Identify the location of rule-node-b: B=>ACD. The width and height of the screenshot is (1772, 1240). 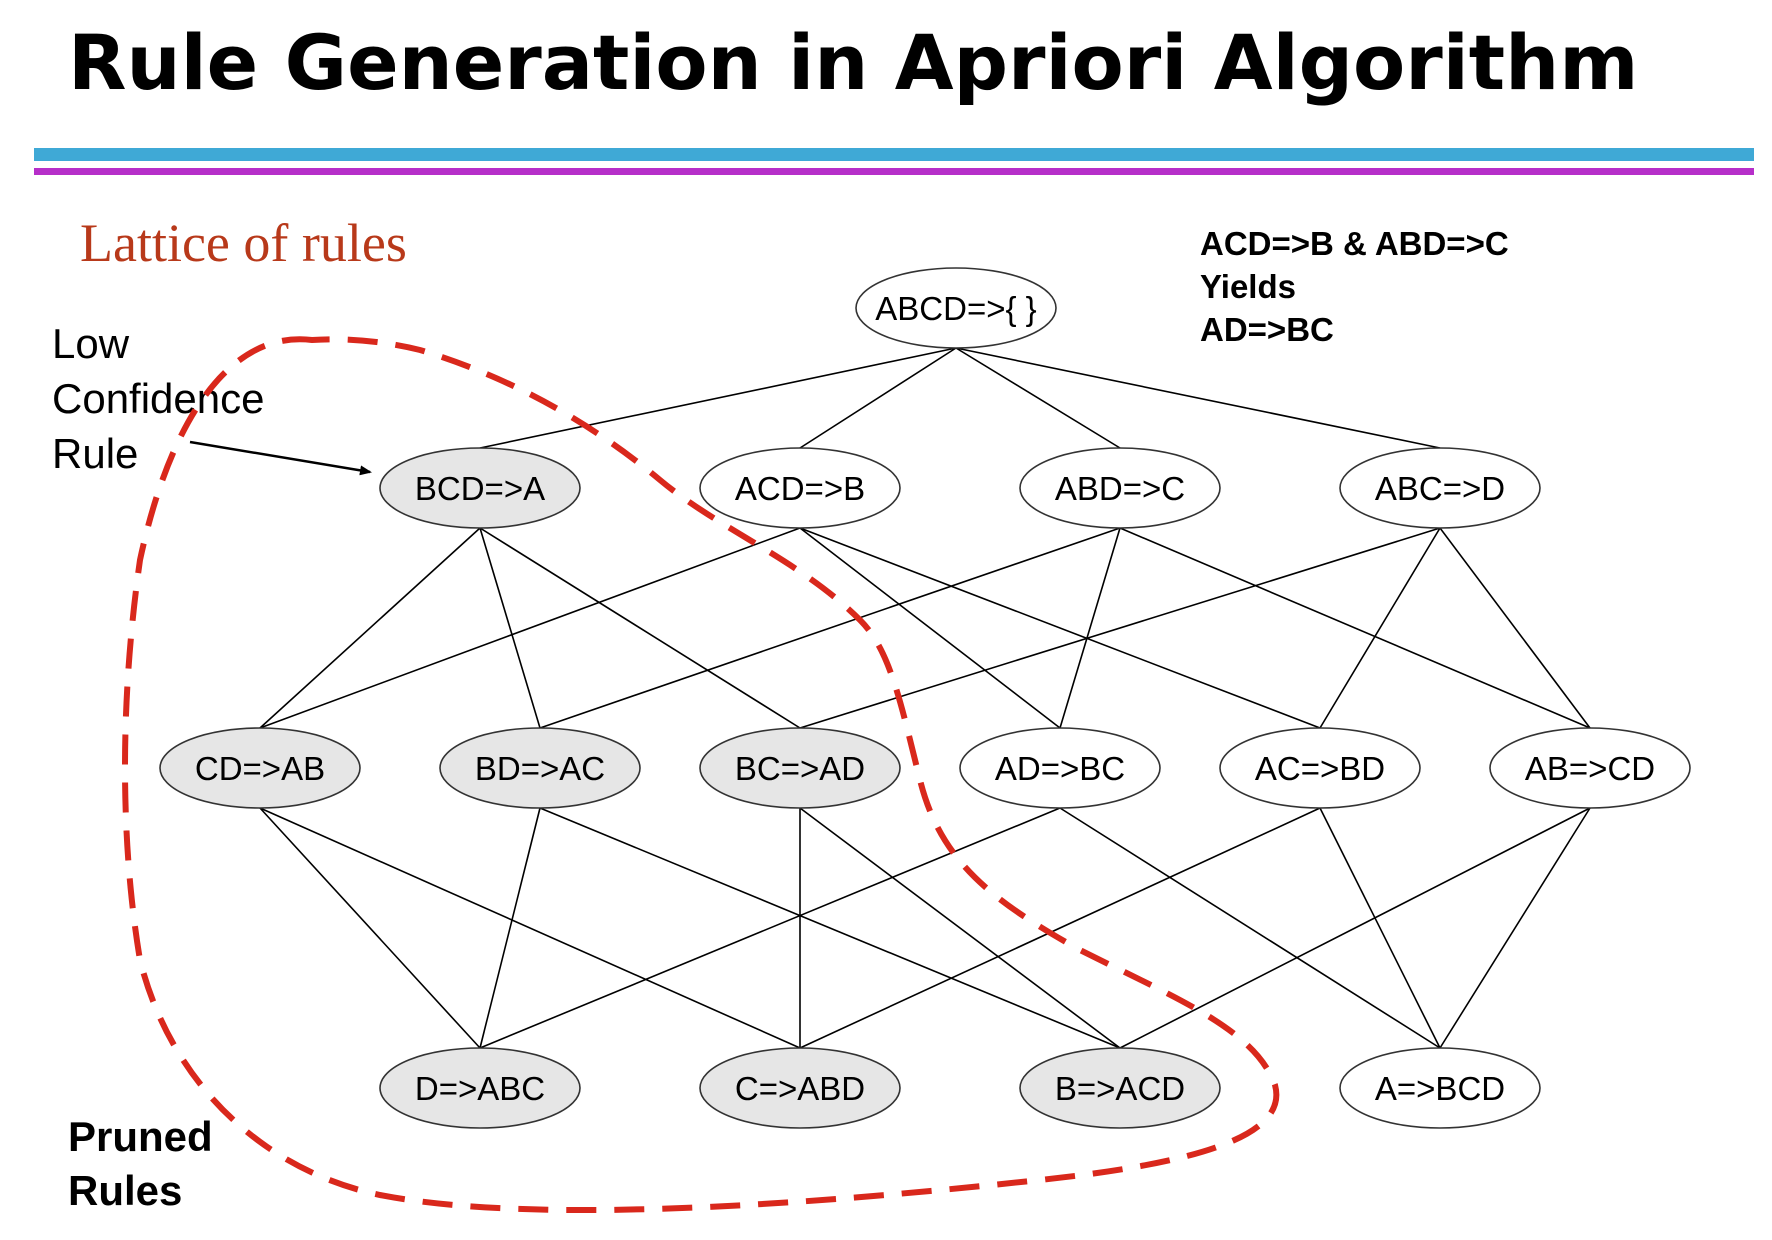
(1120, 1088).